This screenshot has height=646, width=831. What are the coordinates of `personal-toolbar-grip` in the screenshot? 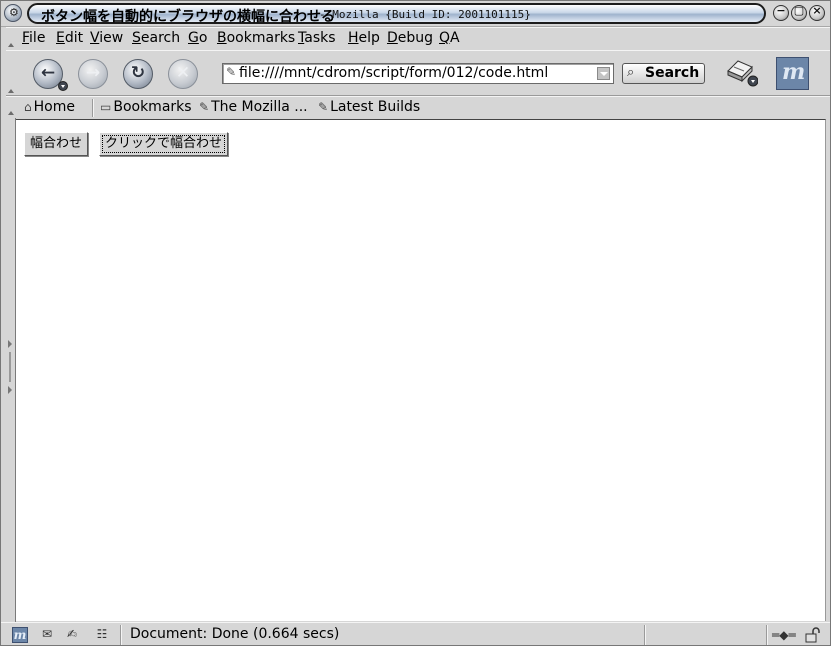 It's located at (10, 108).